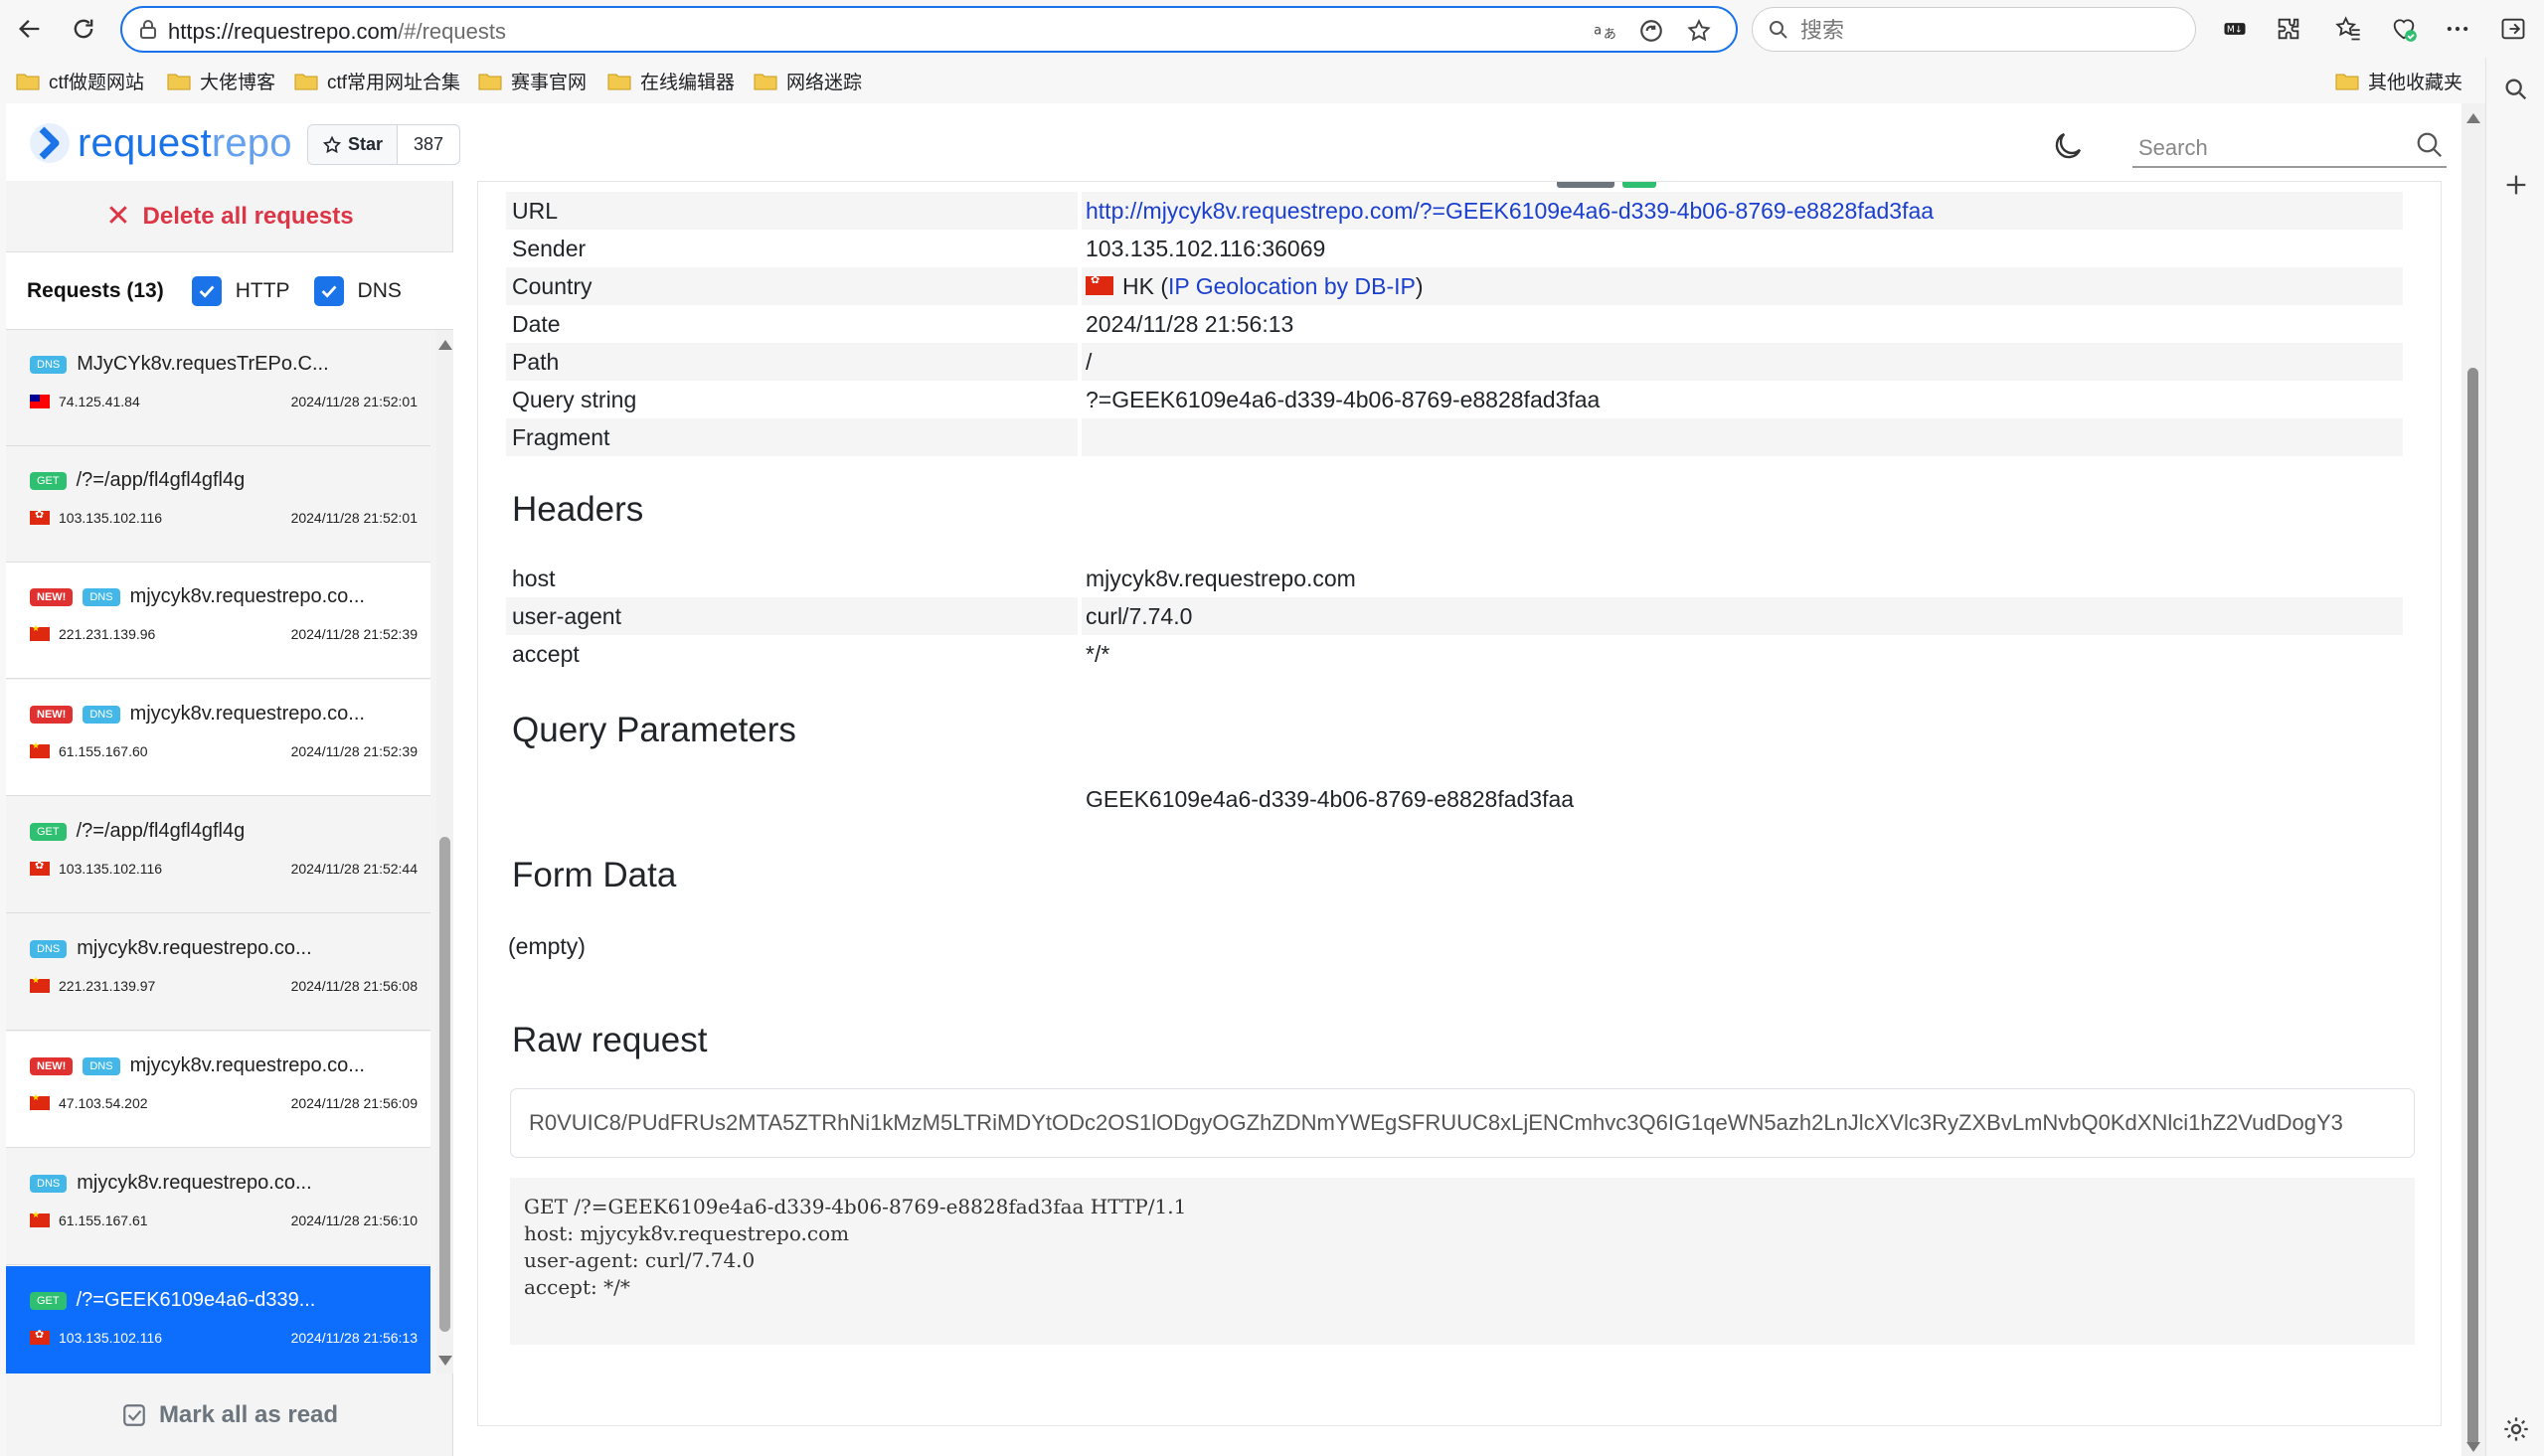 The image size is (2544, 1456). What do you see at coordinates (353, 144) in the screenshot?
I see `github-star-button: Star` at bounding box center [353, 144].